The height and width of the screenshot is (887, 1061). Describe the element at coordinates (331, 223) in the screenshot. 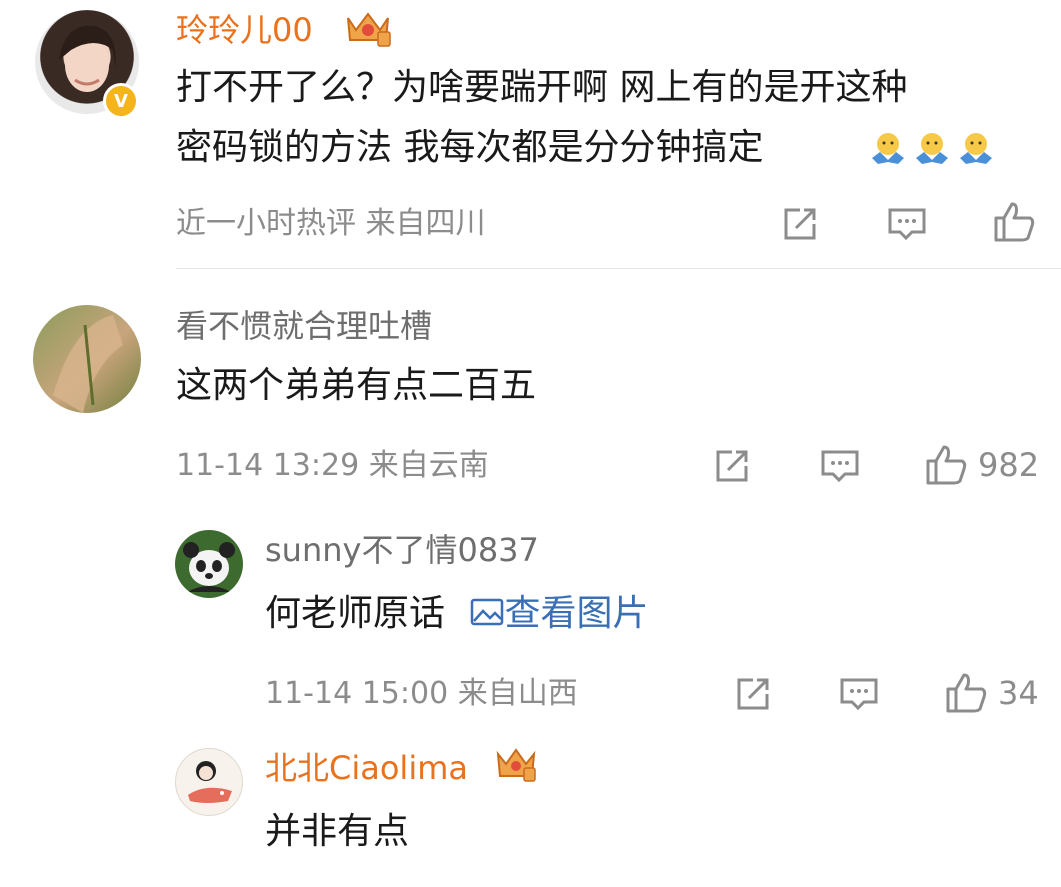

I see `comment-meta: 近一小时热评 来自四川` at that location.